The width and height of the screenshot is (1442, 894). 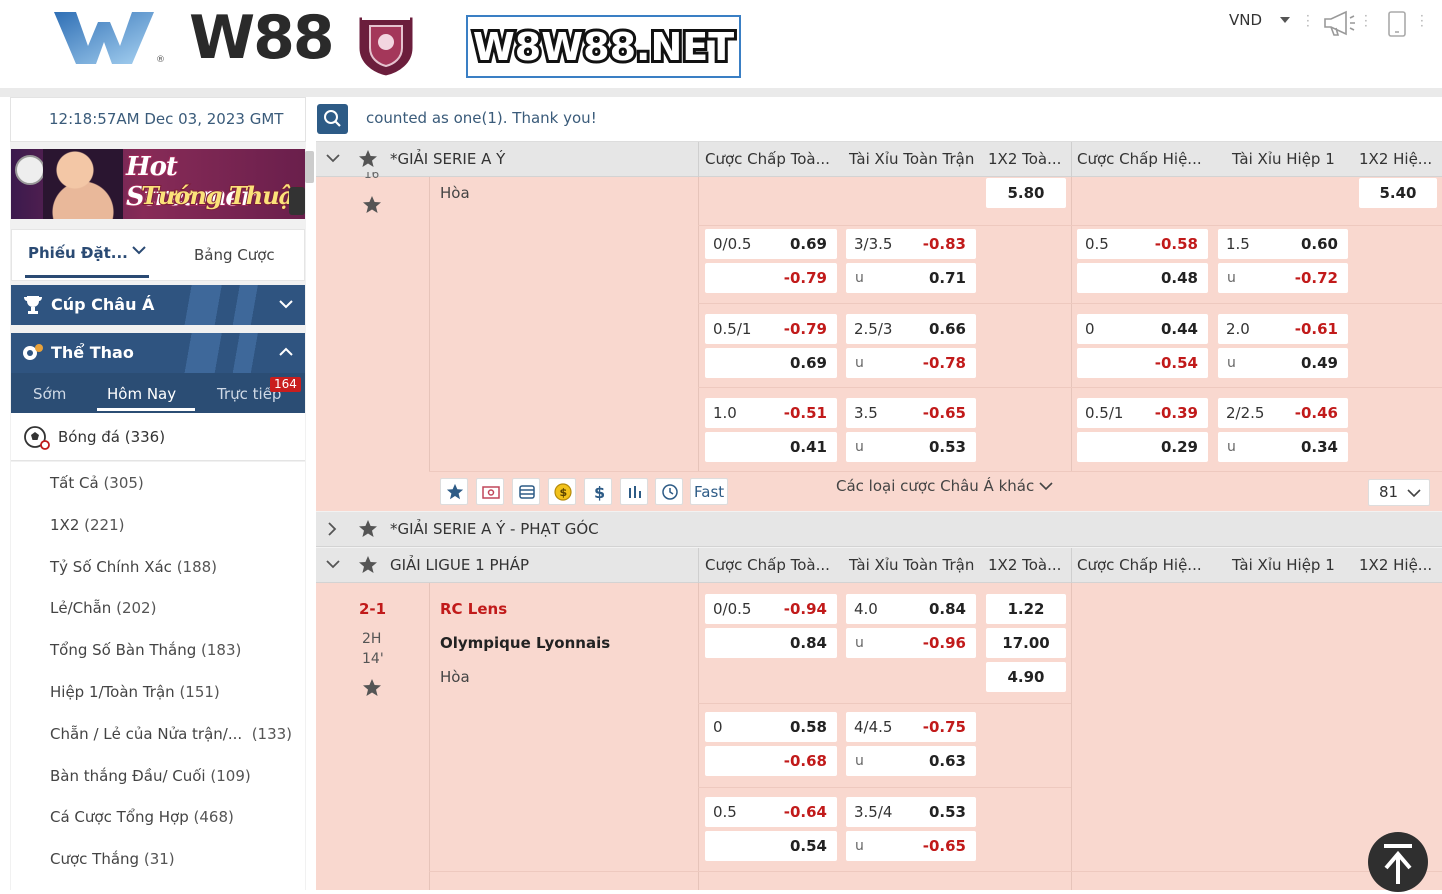 What do you see at coordinates (332, 529) in the screenshot?
I see `chevron-right-icon` at bounding box center [332, 529].